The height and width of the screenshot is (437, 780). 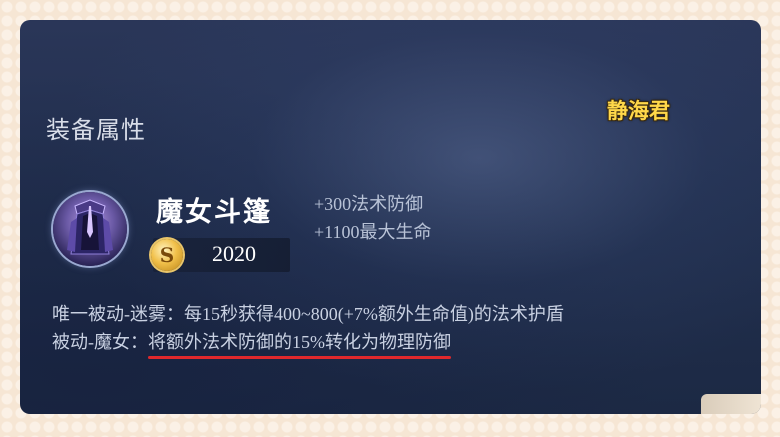 I want to click on stat-max-hp: +1100最大生命, so click(x=373, y=232).